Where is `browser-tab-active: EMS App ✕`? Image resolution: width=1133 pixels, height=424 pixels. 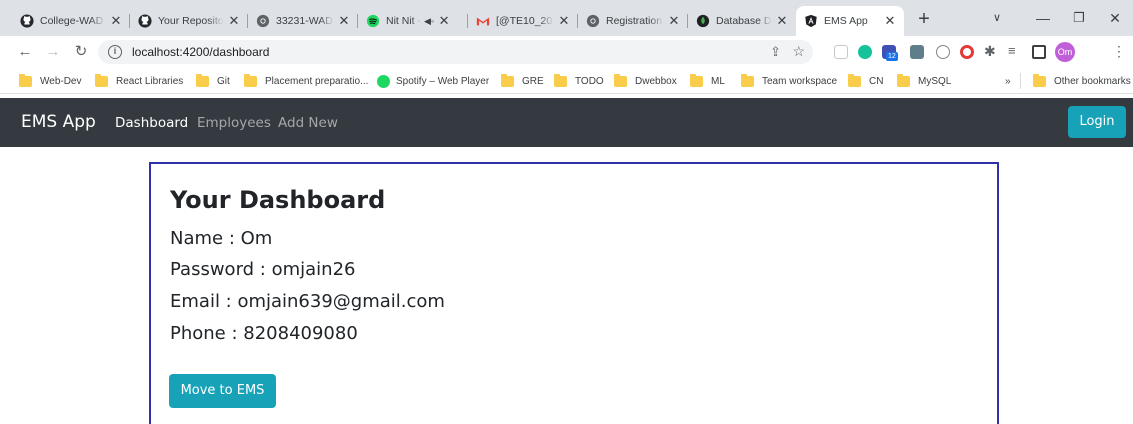 browser-tab-active: EMS App ✕ is located at coordinates (850, 21).